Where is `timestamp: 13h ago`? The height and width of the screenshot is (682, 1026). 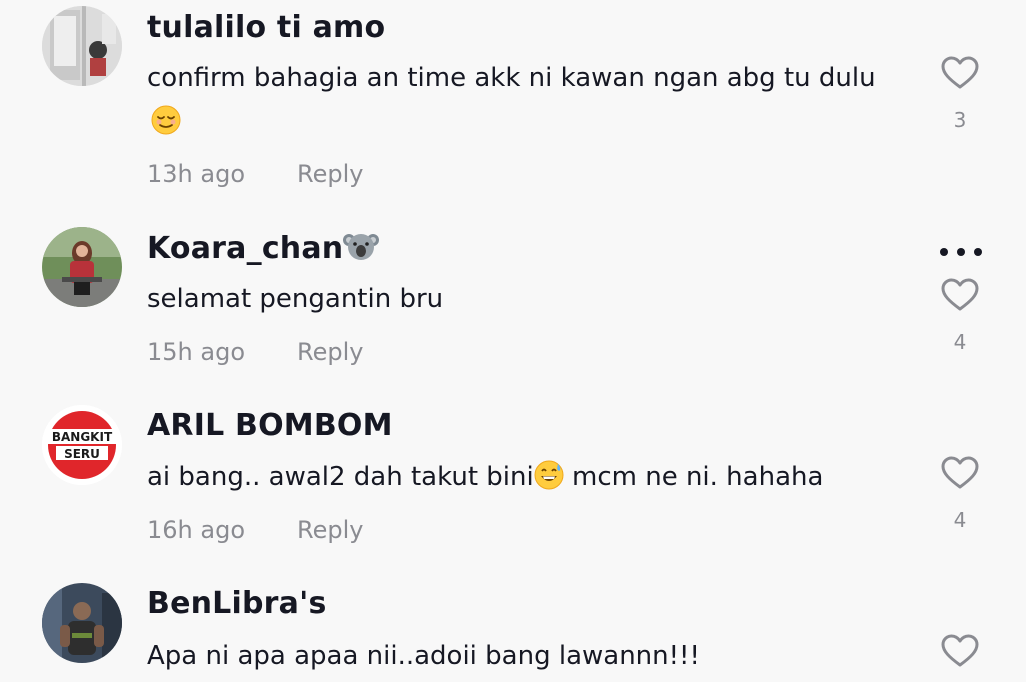 timestamp: 13h ago is located at coordinates (196, 174).